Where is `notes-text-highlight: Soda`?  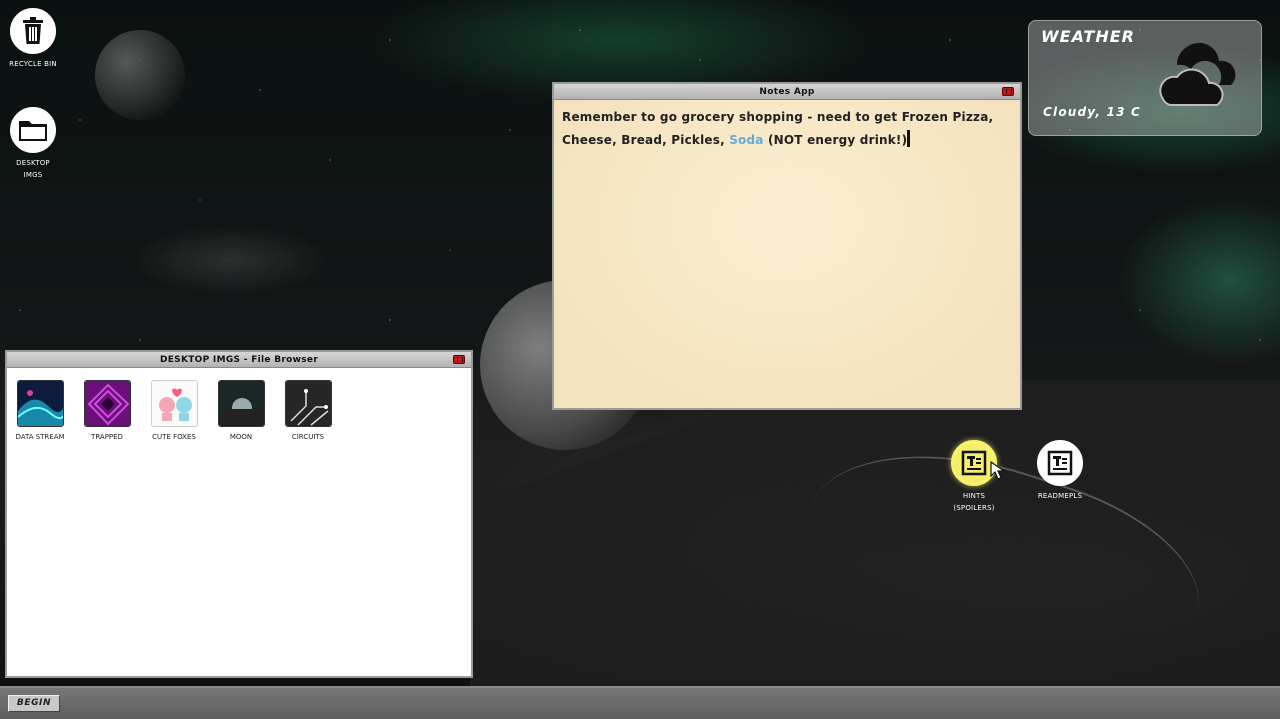
notes-text-highlight: Soda is located at coordinates (746, 140).